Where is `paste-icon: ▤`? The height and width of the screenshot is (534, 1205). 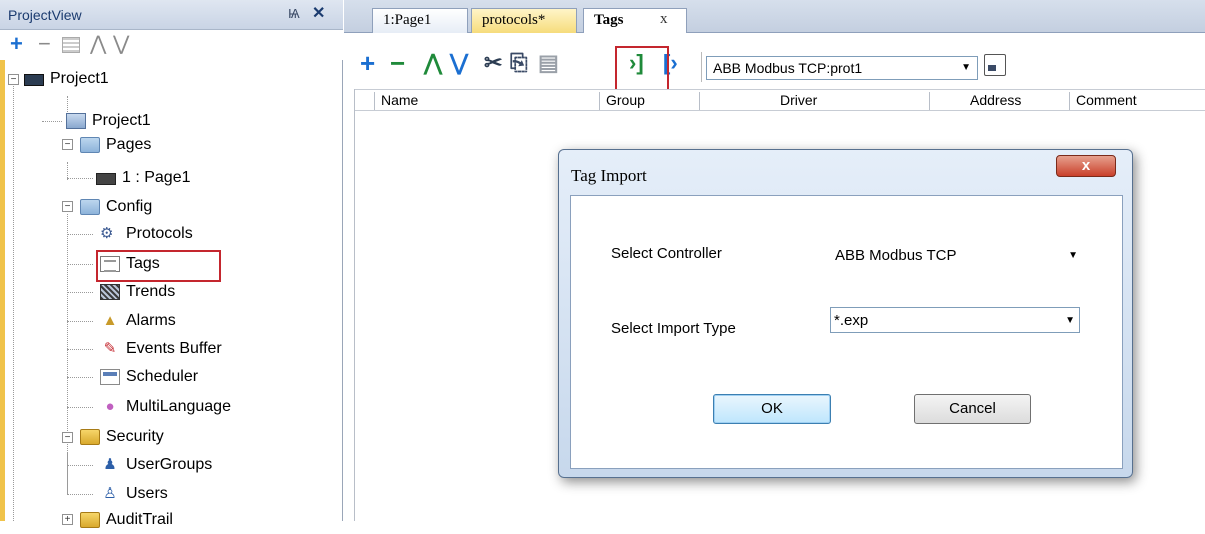 paste-icon: ▤ is located at coordinates (548, 63).